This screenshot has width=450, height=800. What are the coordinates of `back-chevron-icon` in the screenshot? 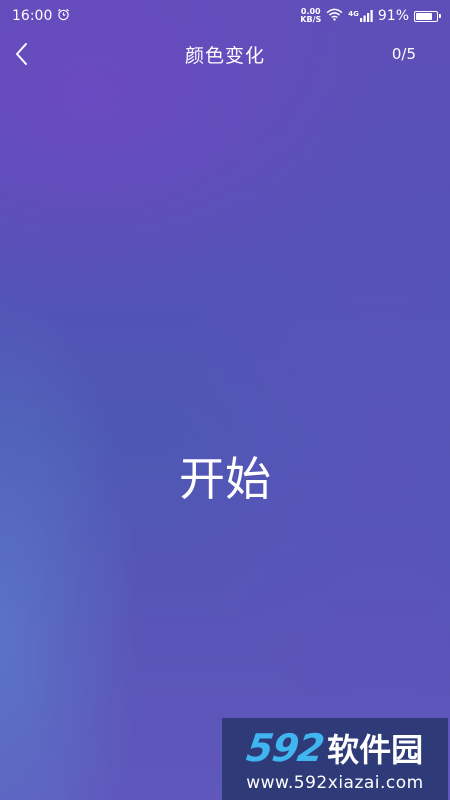 It's located at (21, 54).